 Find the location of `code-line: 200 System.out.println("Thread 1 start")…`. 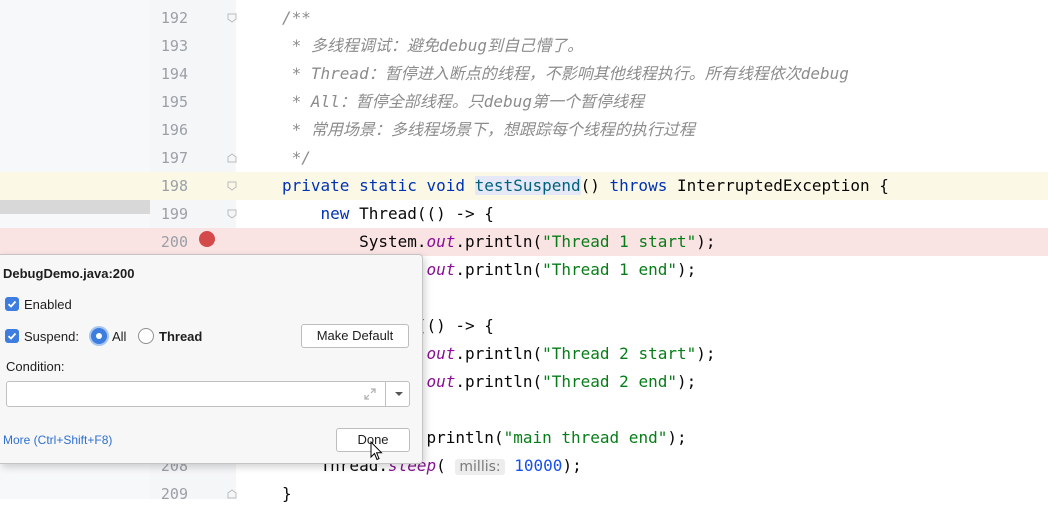

code-line: 200 System.out.println("Thread 1 start")… is located at coordinates (524, 242).